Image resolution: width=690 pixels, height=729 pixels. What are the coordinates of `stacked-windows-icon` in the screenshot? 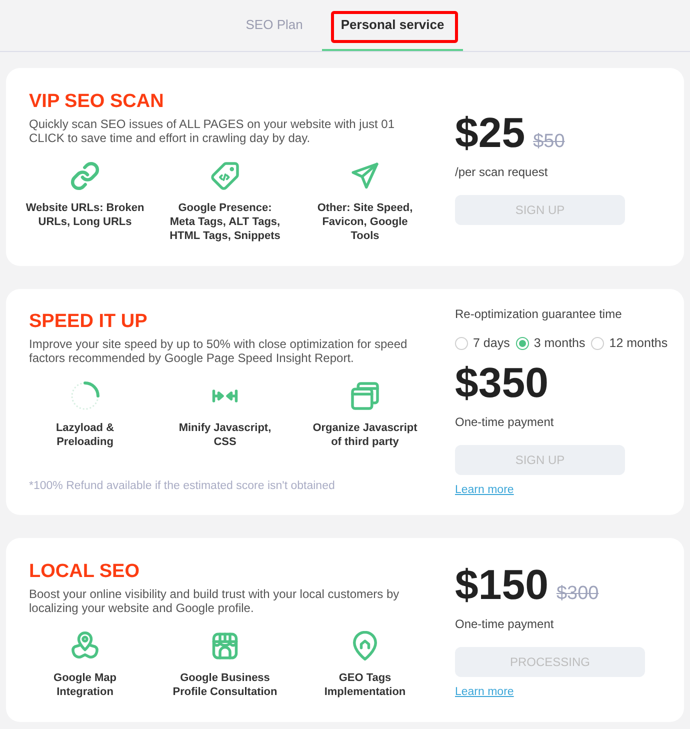 It's located at (365, 396).